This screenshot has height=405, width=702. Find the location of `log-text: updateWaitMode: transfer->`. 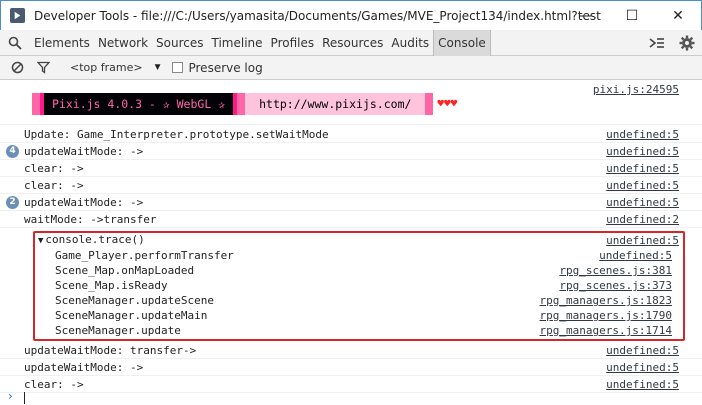

log-text: updateWaitMode: transfer-> is located at coordinates (110, 350).